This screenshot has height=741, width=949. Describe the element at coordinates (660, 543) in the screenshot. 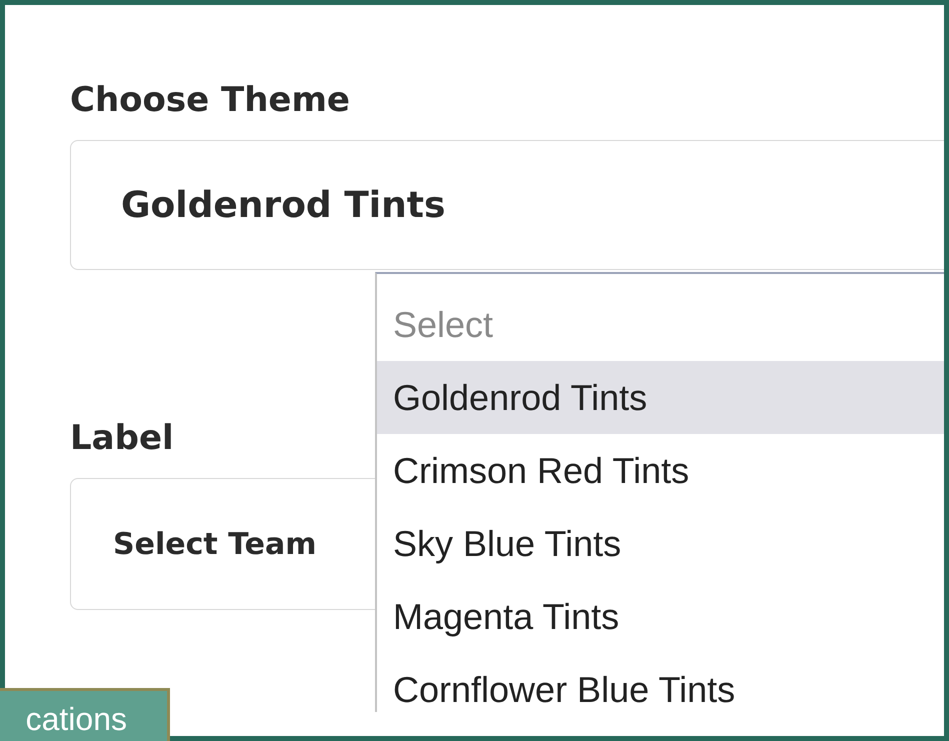

I see `dropdown-option: Sky Blue Tints` at that location.